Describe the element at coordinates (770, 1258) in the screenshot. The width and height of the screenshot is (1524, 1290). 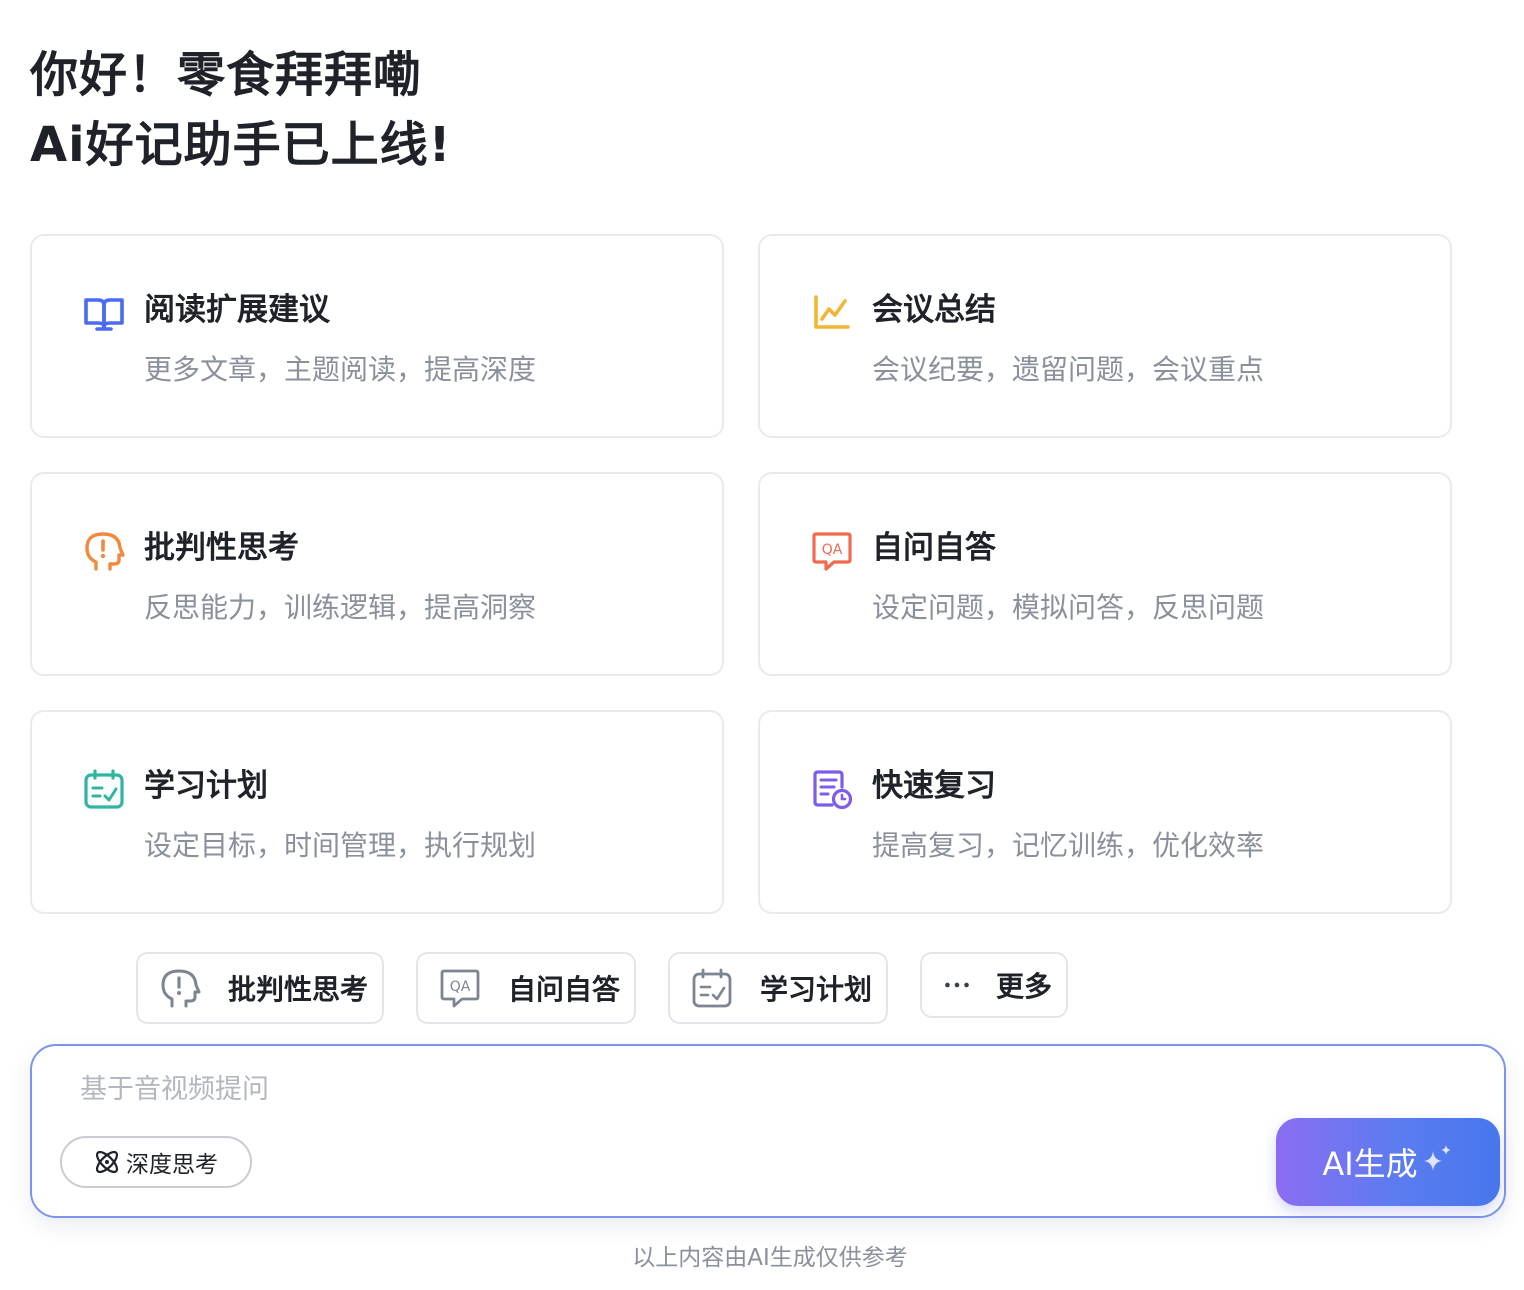
I see `disclaimer-note: 以上内容由AI生成仅供参考` at that location.